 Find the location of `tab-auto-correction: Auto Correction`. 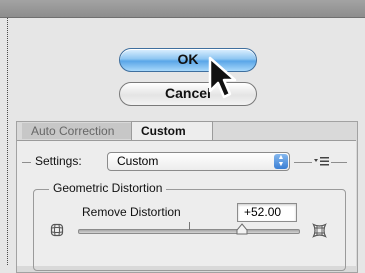

tab-auto-correction: Auto Correction is located at coordinates (81, 131).